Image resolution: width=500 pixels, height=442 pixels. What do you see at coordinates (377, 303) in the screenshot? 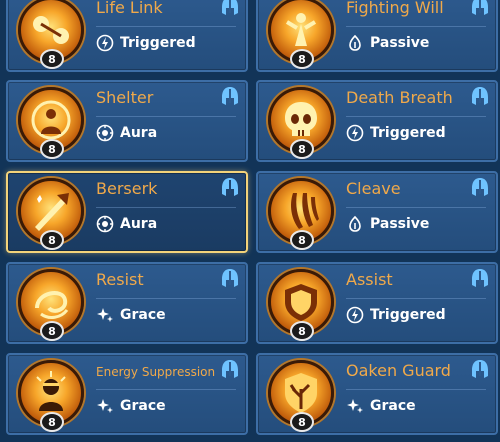
I see `skill-card-assist: 8 Assist Triggered` at bounding box center [377, 303].